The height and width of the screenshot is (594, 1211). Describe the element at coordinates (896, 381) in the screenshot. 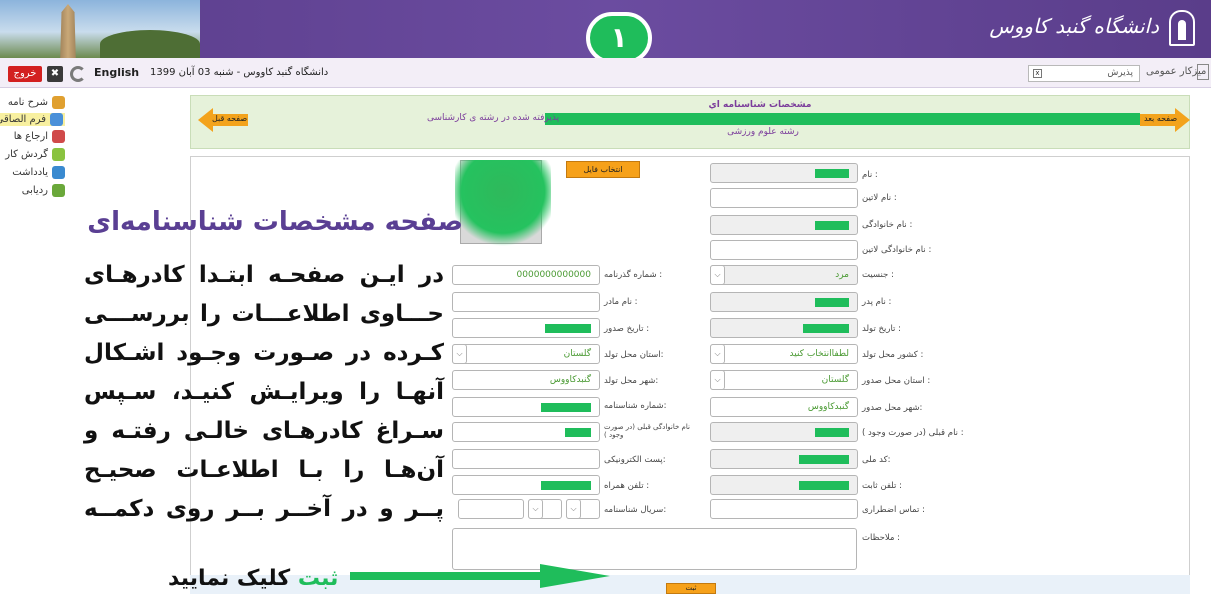

I see `field-label-issue-province: استان محل صدور :` at that location.